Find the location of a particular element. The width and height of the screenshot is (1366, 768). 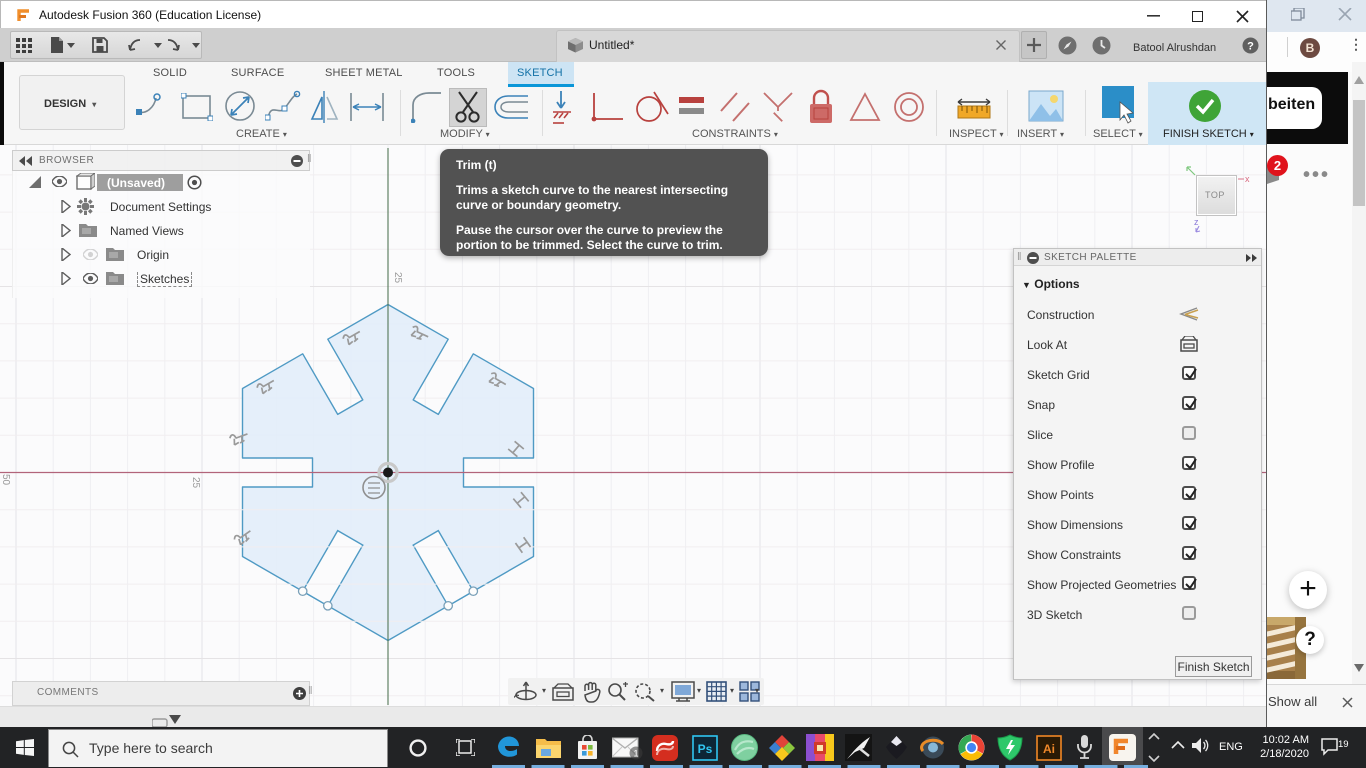

svg-text: Ai is located at coordinates (1049, 749).